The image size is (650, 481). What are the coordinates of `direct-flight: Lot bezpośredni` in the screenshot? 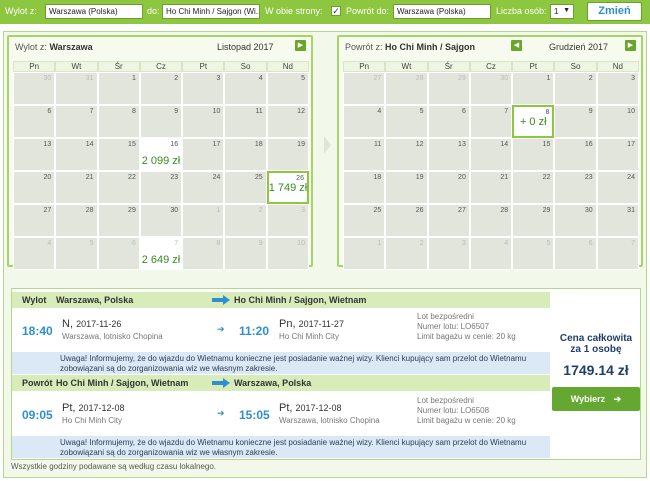 It's located at (445, 400).